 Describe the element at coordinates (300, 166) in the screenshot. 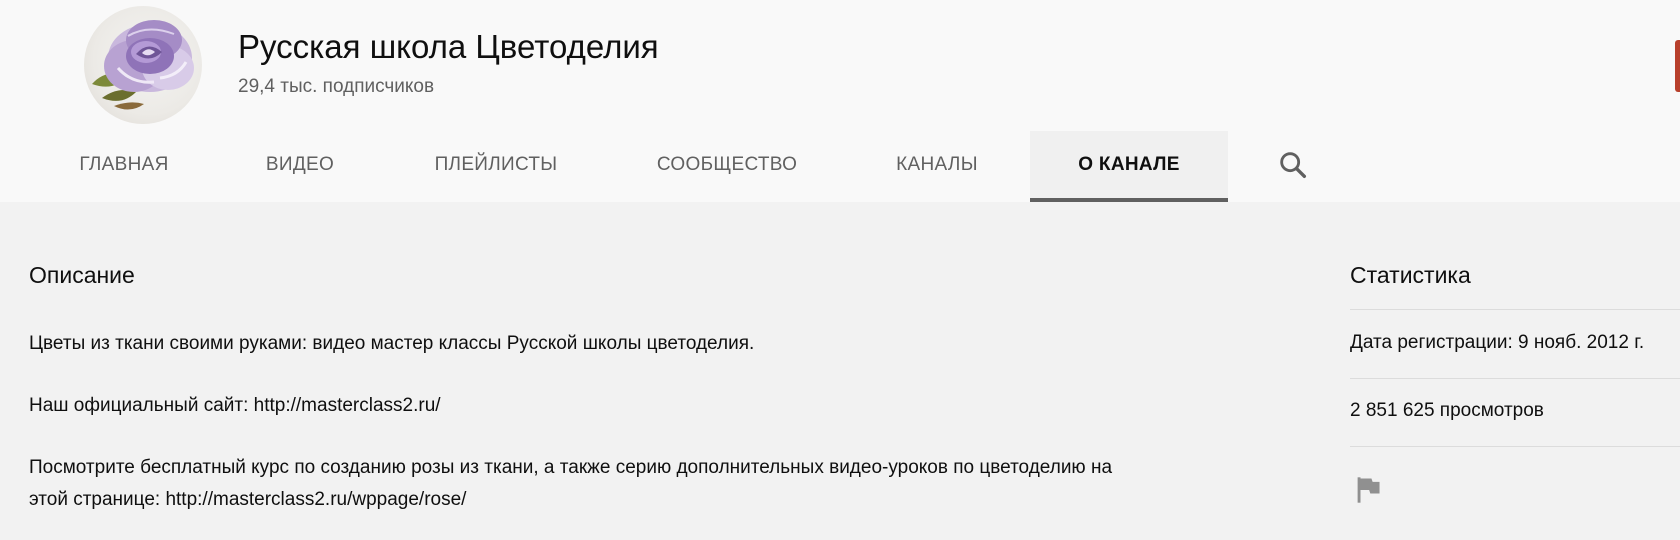

I see `tab-videos: ВИДЕО` at that location.